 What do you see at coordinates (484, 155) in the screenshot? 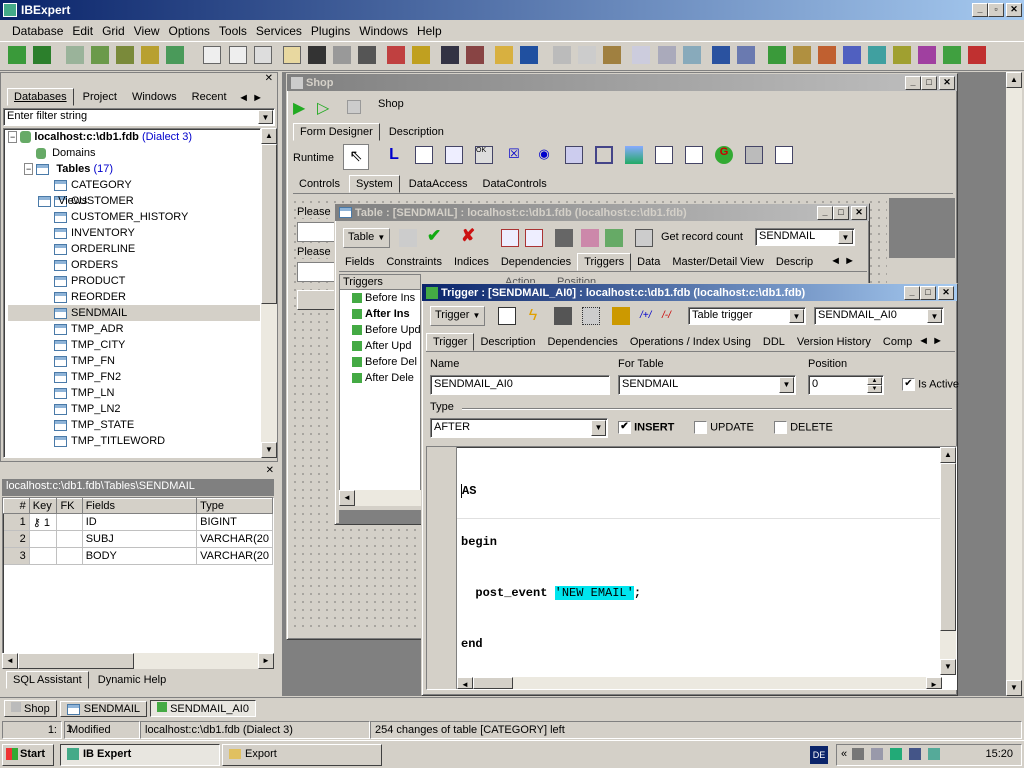
I see `button-tool-icon: OK` at bounding box center [484, 155].